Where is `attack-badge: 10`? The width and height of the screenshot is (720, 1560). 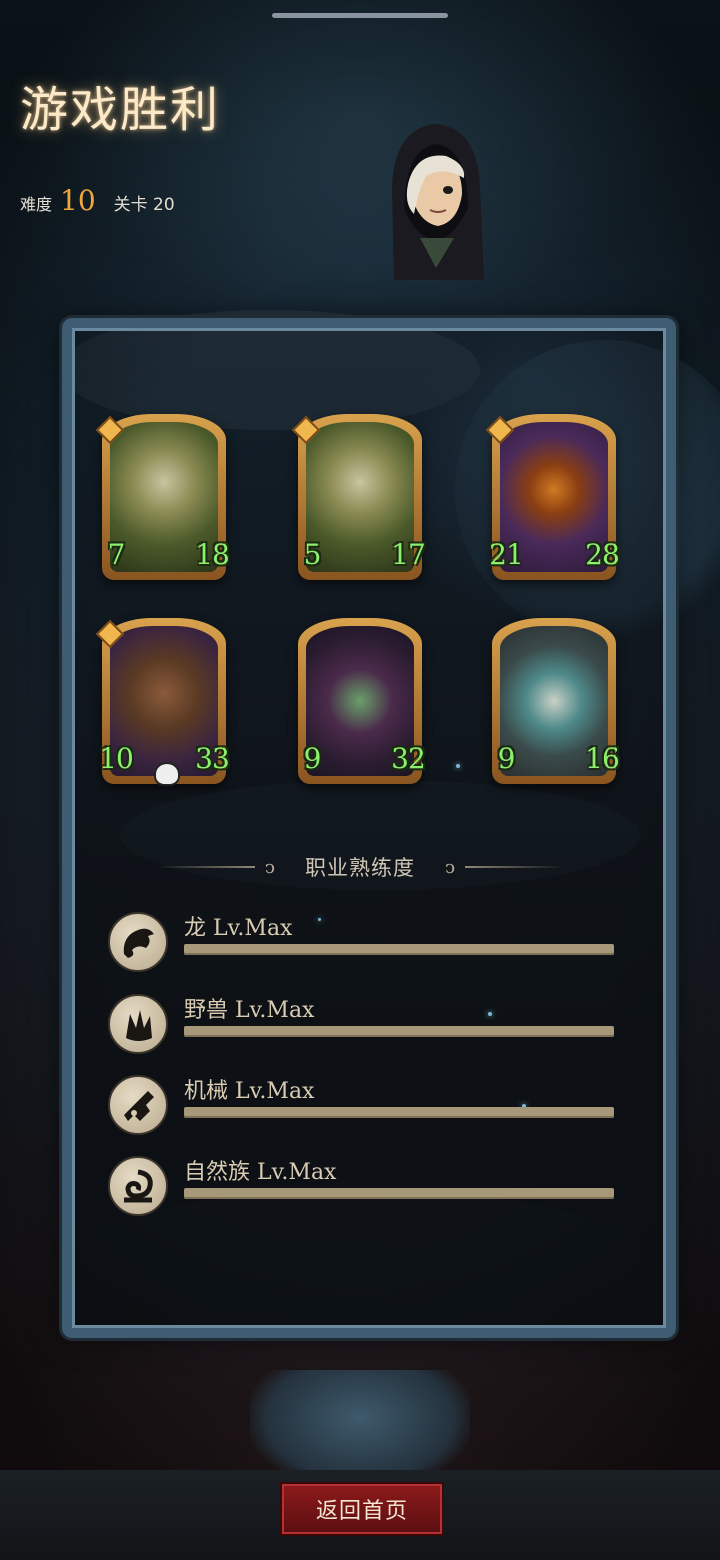 attack-badge: 10 is located at coordinates (117, 758).